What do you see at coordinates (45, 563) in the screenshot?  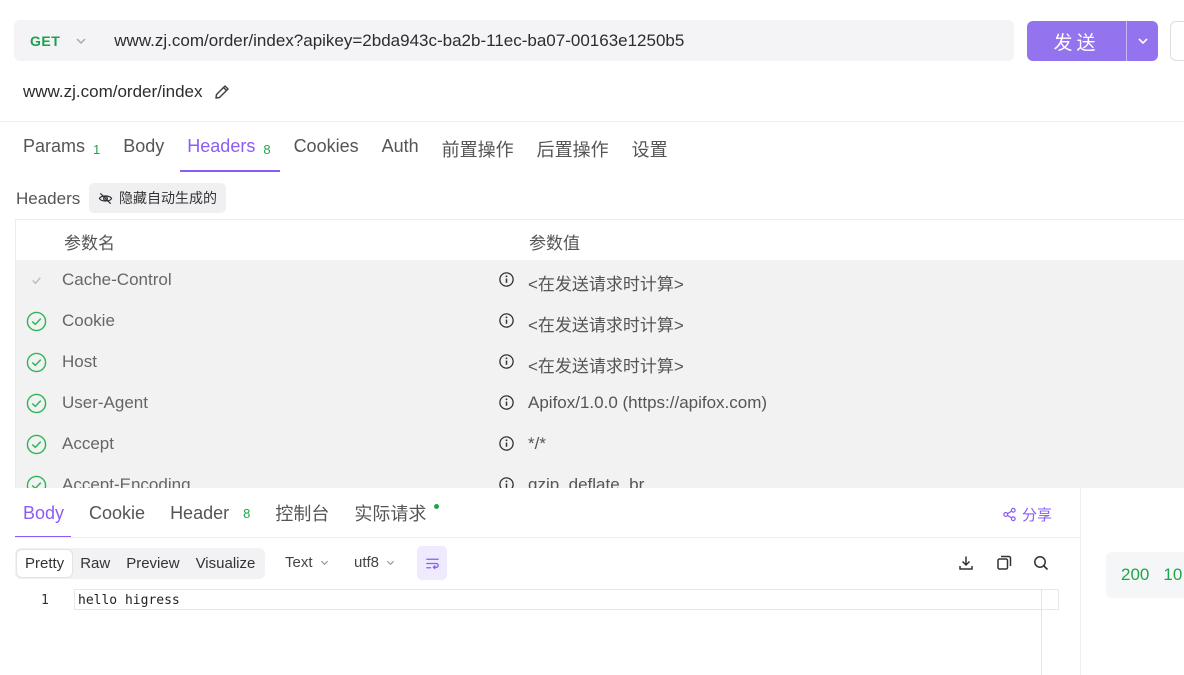 I see `format-pretty: Pretty` at bounding box center [45, 563].